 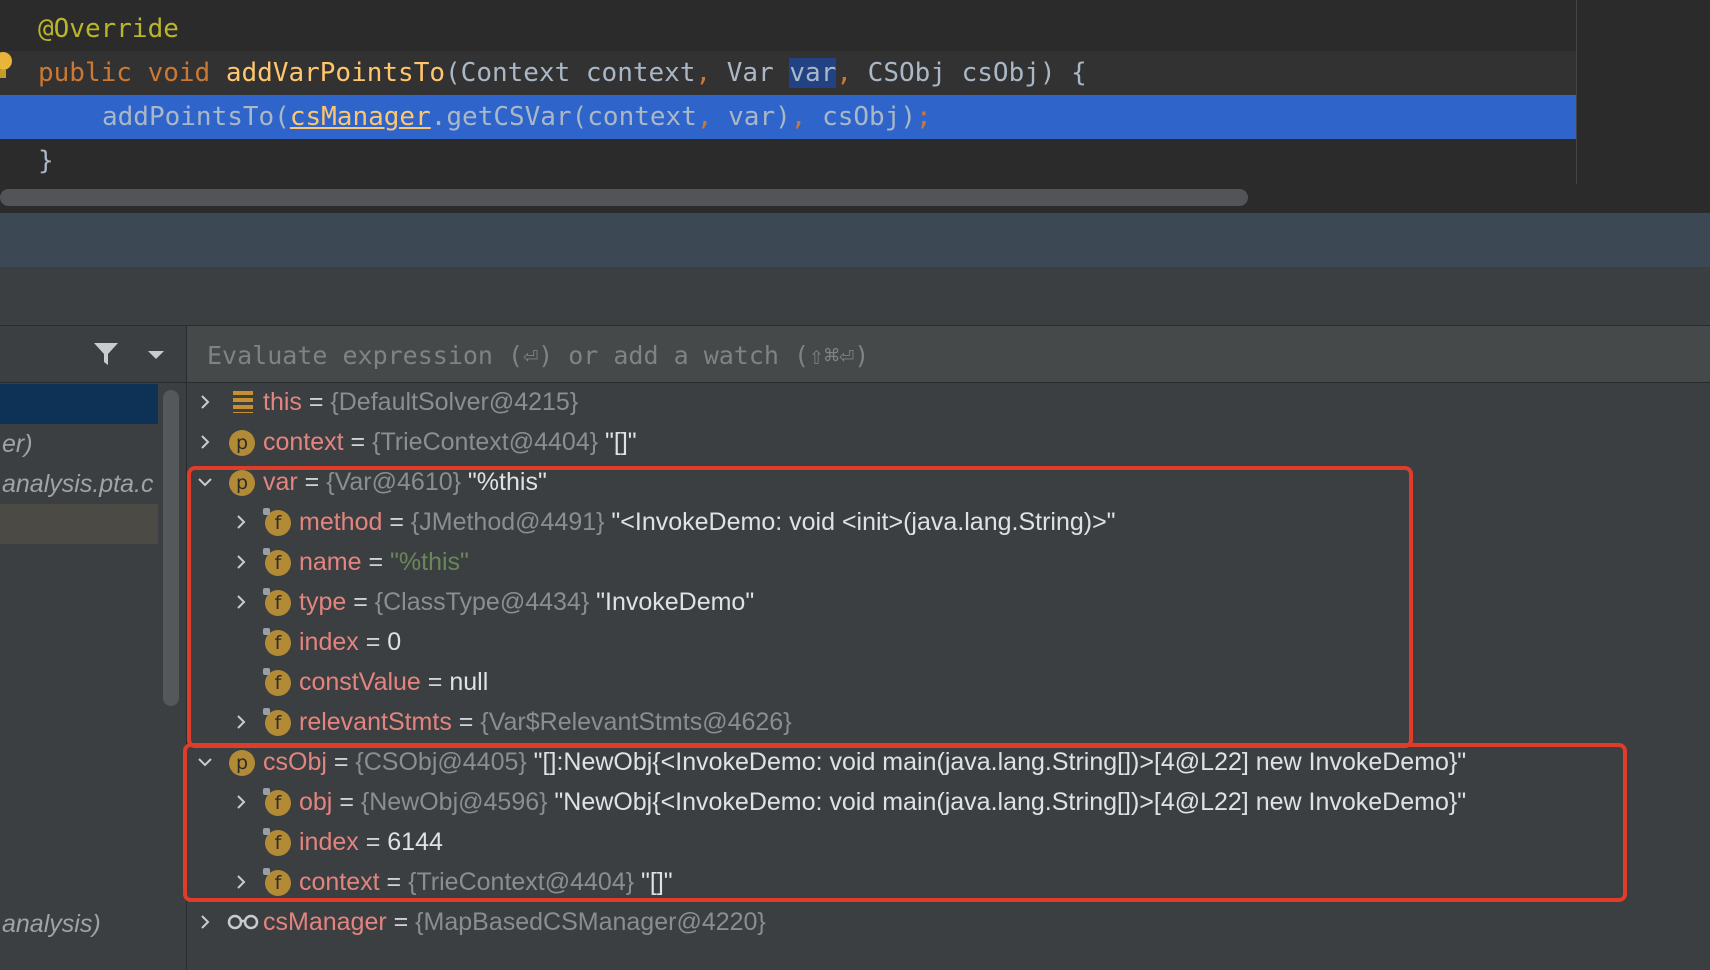 I want to click on field-csmanager: csManager, so click(x=360, y=117).